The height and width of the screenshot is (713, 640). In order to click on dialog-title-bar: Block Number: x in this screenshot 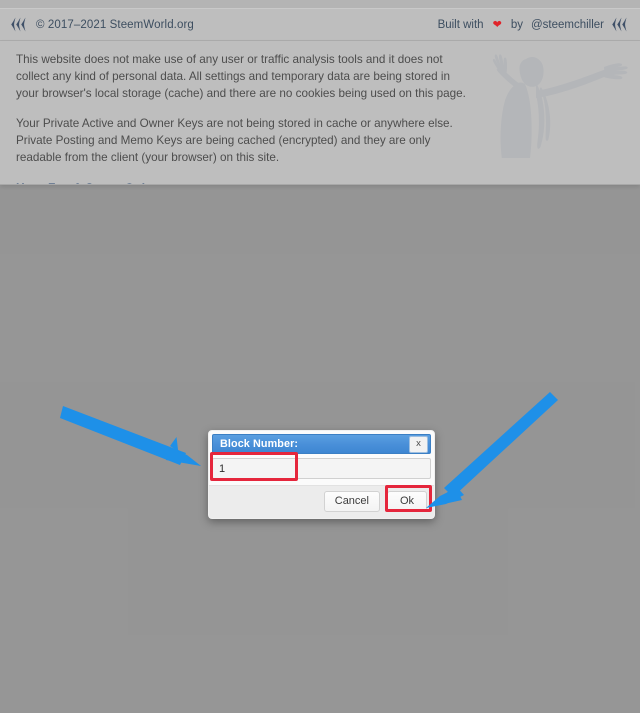, I will do `click(321, 444)`.